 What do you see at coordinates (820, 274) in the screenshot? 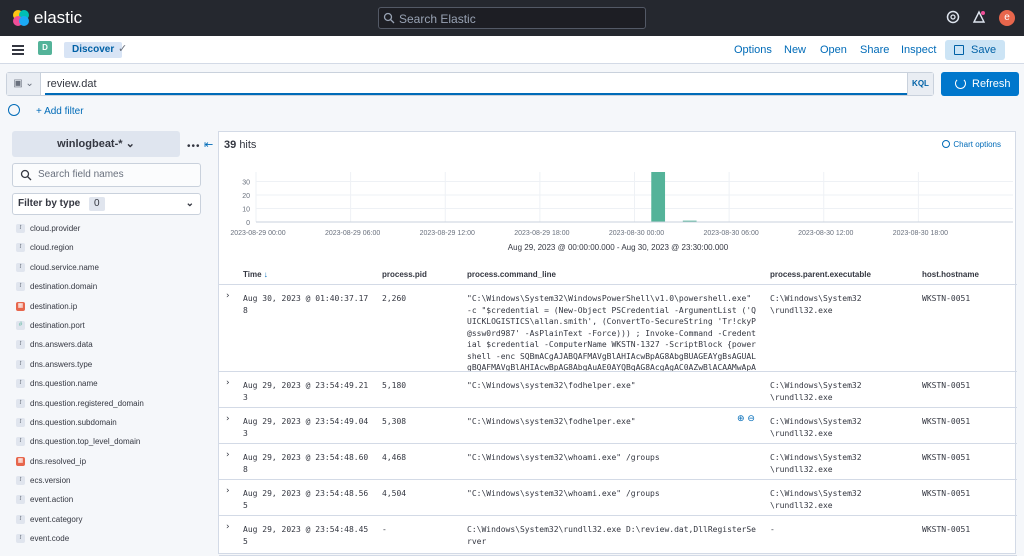
I see `column-header-parent-executable: process.parent.executable` at bounding box center [820, 274].